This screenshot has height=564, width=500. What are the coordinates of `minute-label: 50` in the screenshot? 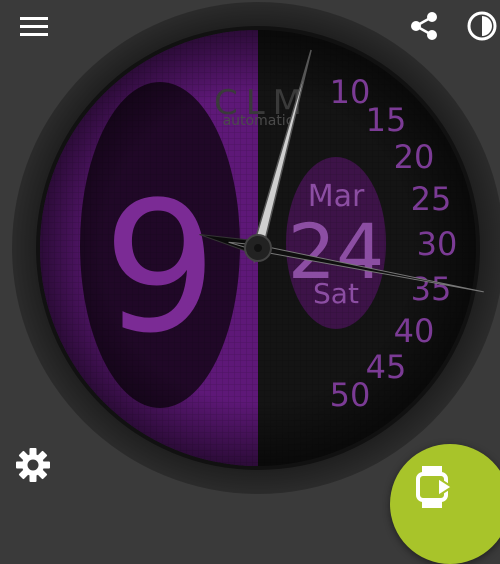 It's located at (350, 395).